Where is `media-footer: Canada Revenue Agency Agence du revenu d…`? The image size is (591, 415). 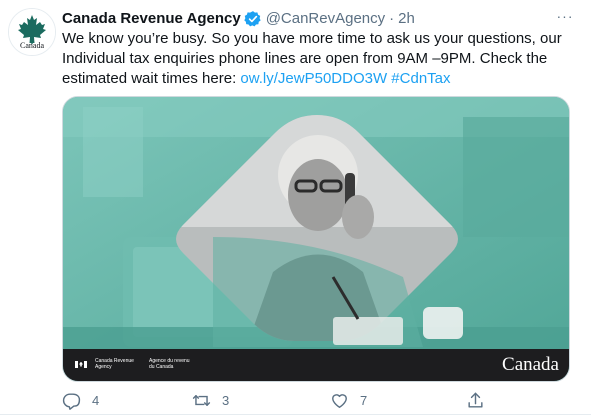
media-footer: Canada Revenue Agency Agence du revenu d… is located at coordinates (316, 365).